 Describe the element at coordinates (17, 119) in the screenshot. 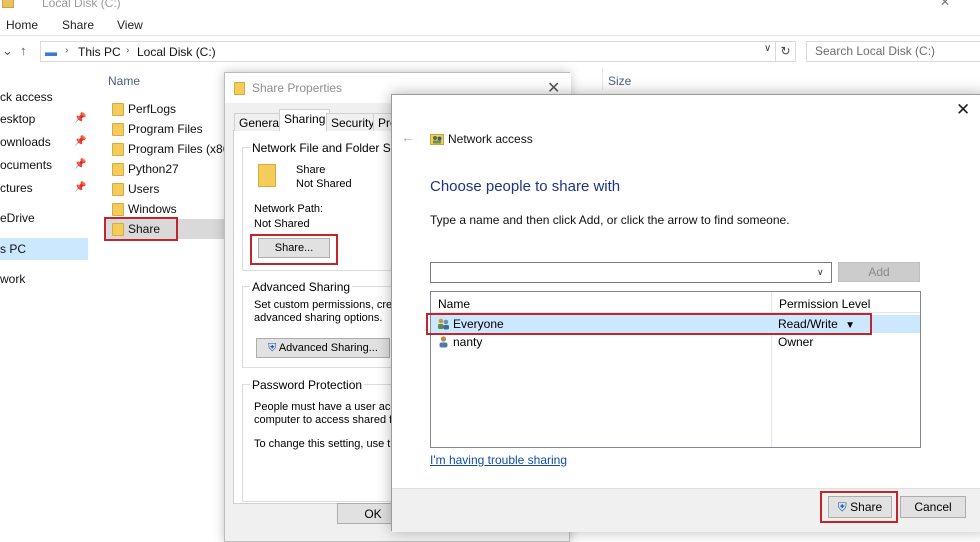

I see `nav-item-desktop: esktop` at that location.